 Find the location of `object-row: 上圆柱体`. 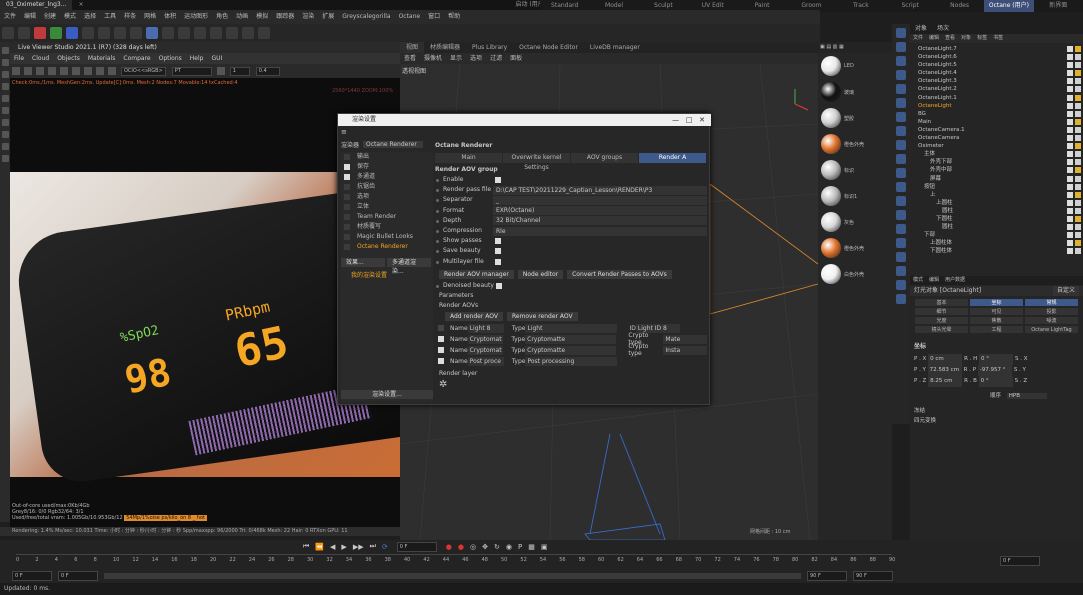

object-row: 上圆柱体 is located at coordinates (996, 243).